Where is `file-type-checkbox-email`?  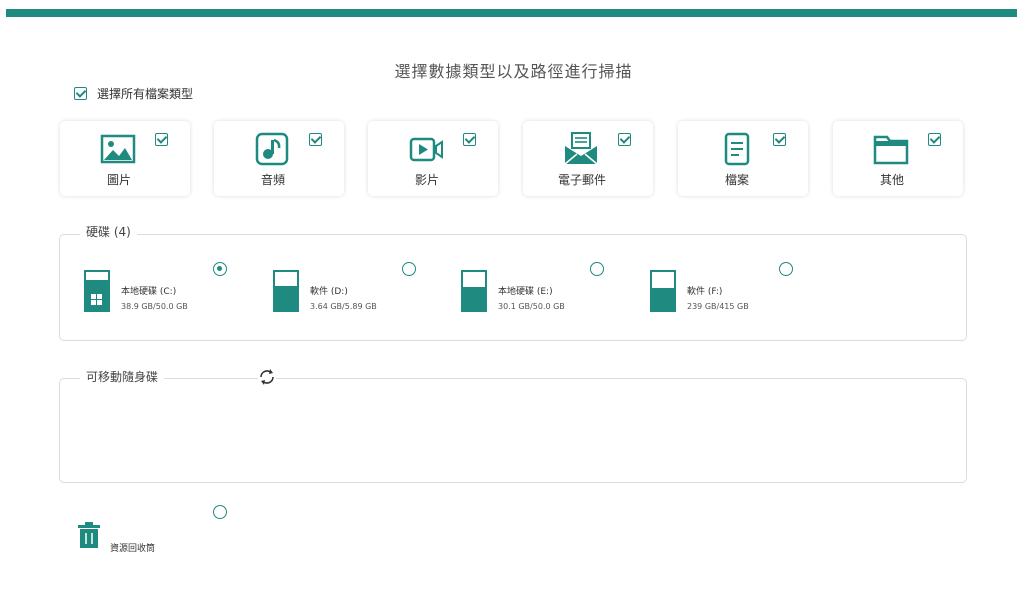 file-type-checkbox-email is located at coordinates (624, 139).